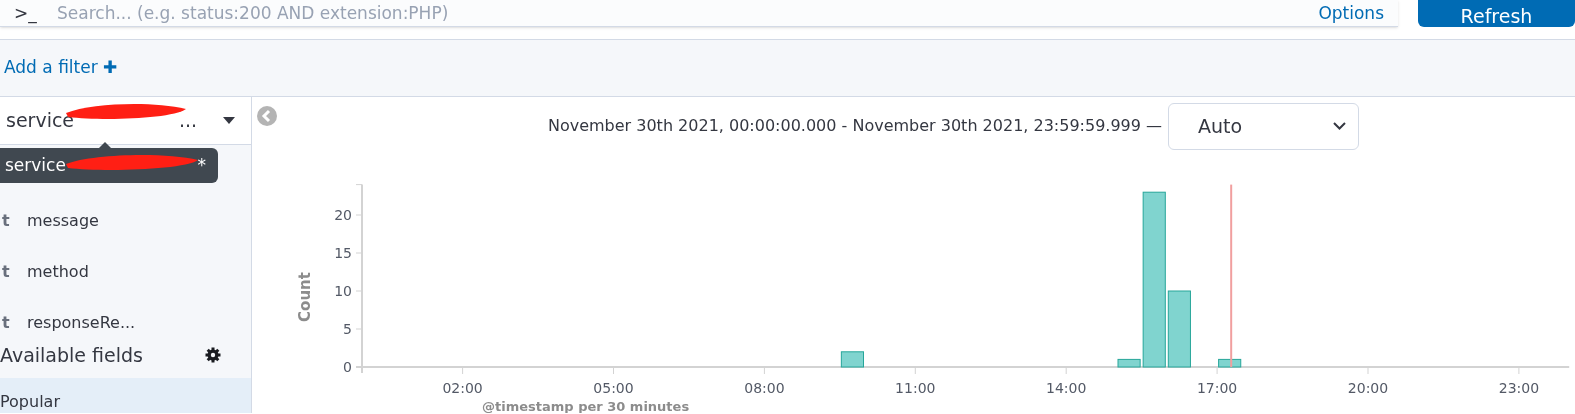  What do you see at coordinates (343, 253) in the screenshot?
I see `y-tick-label: 15` at bounding box center [343, 253].